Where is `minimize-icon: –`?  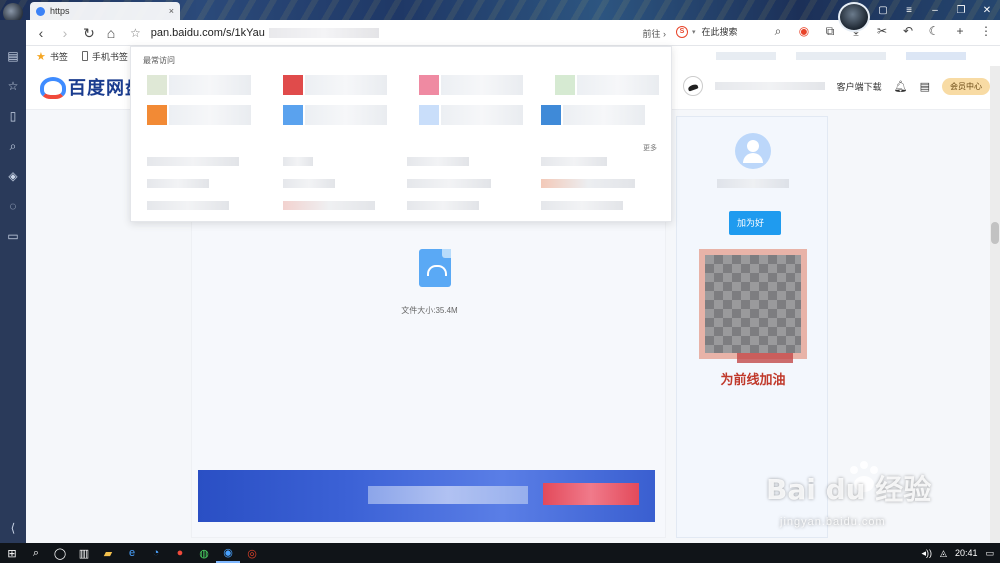
minimize-icon: – is located at coordinates (935, 10).